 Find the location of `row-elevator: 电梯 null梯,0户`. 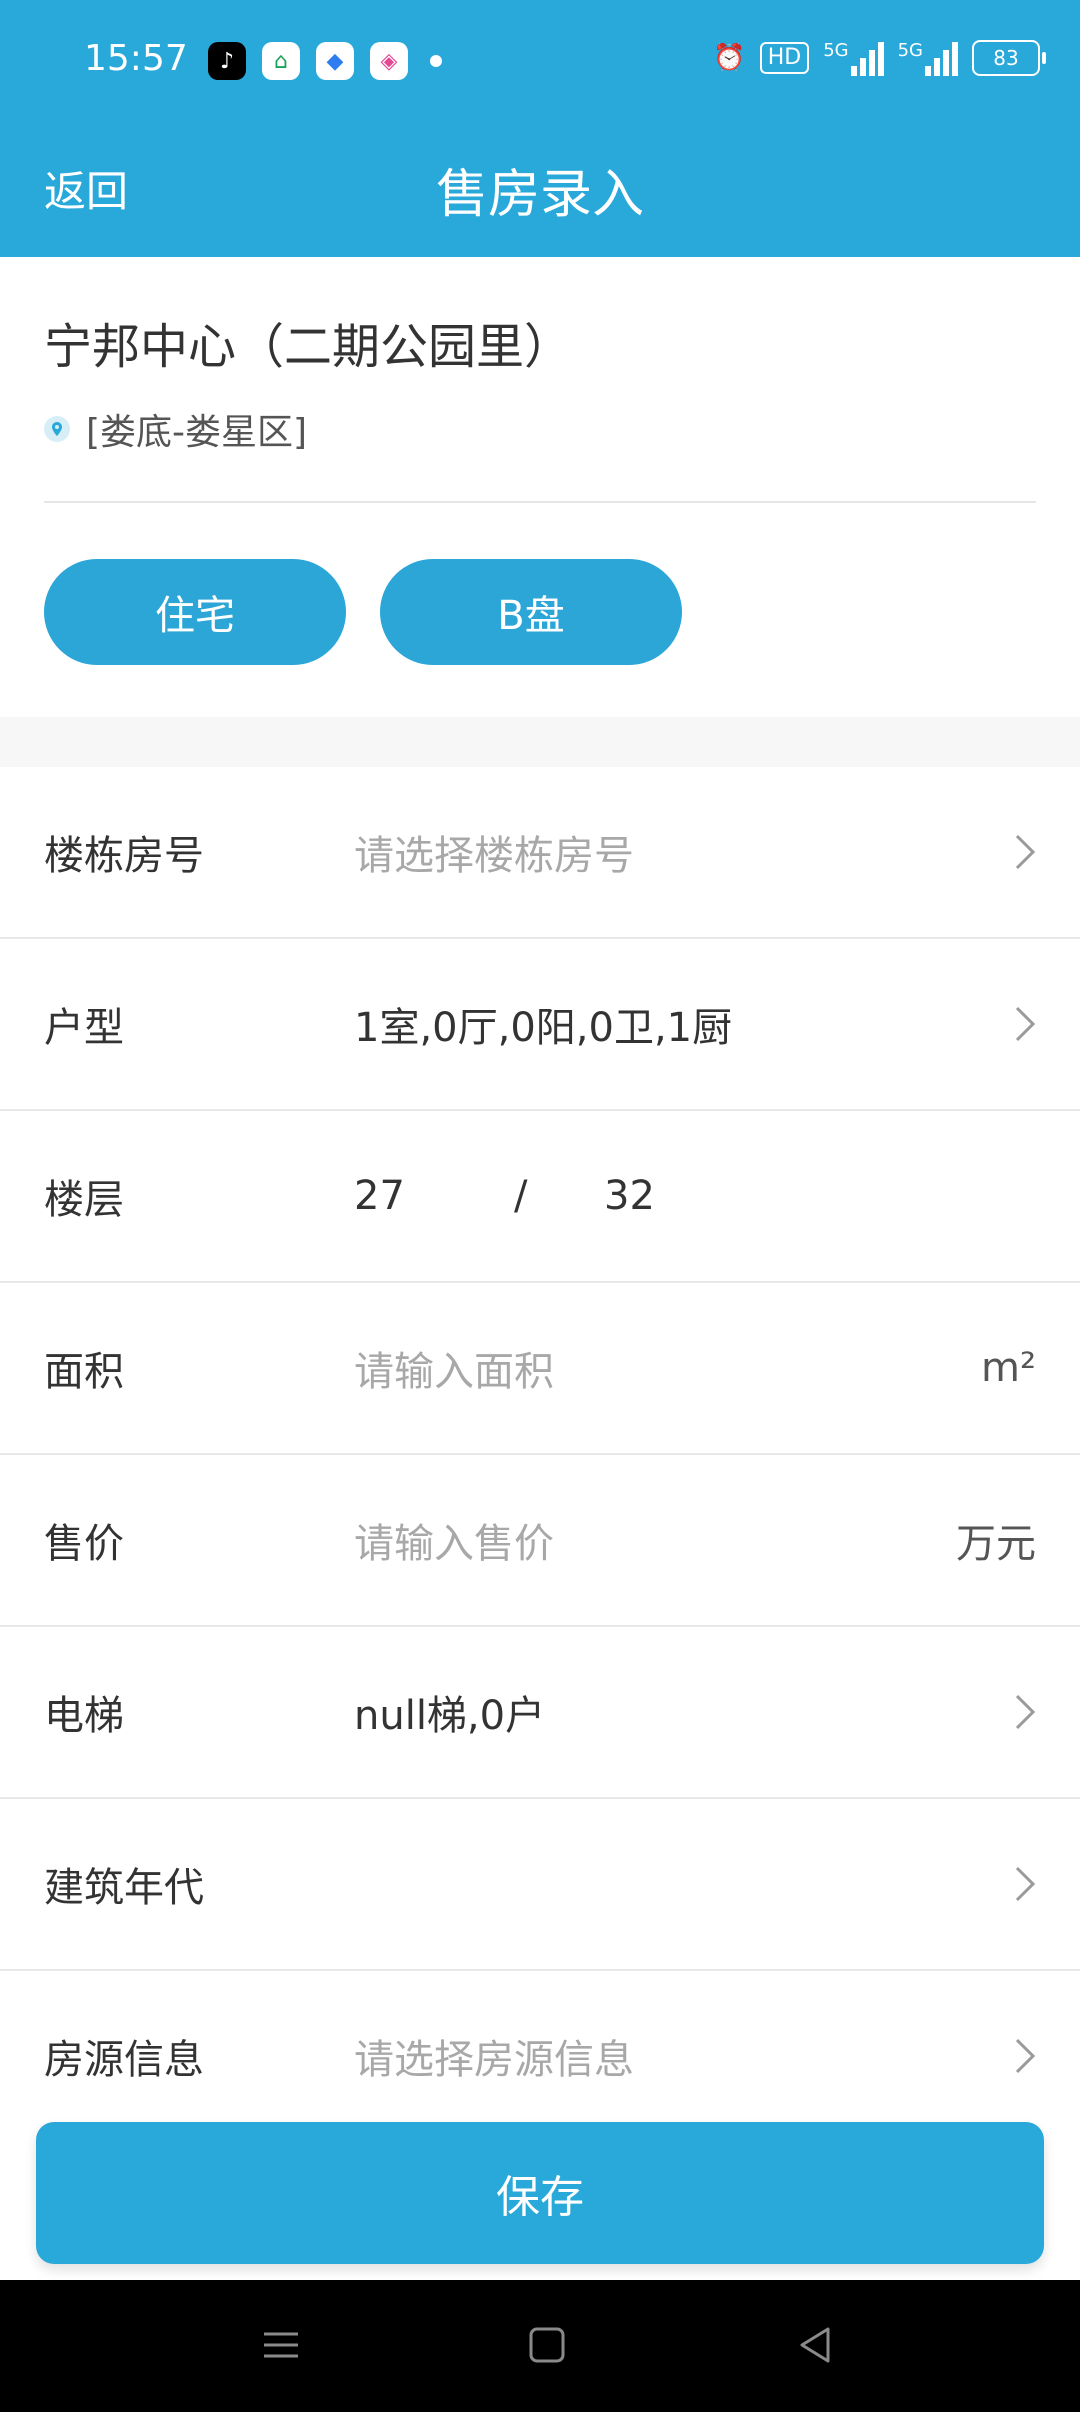

row-elevator: 电梯 null梯,0户 is located at coordinates (540, 1713).